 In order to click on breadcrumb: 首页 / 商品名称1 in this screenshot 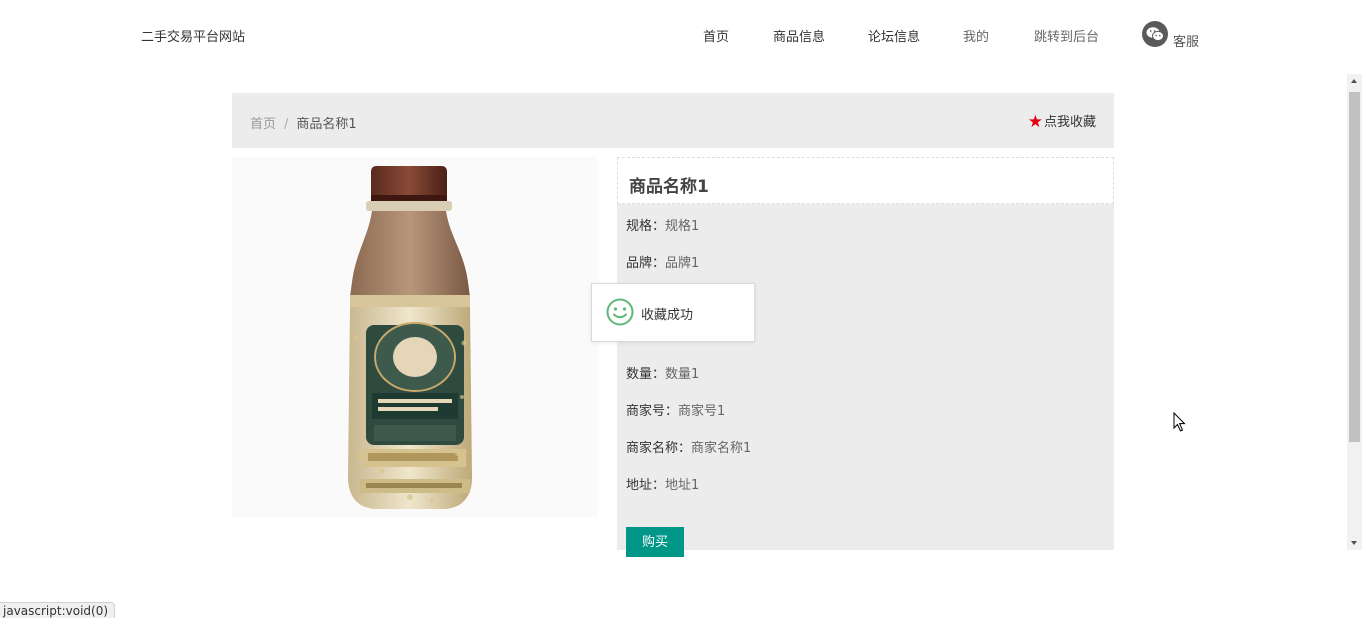, I will do `click(303, 122)`.